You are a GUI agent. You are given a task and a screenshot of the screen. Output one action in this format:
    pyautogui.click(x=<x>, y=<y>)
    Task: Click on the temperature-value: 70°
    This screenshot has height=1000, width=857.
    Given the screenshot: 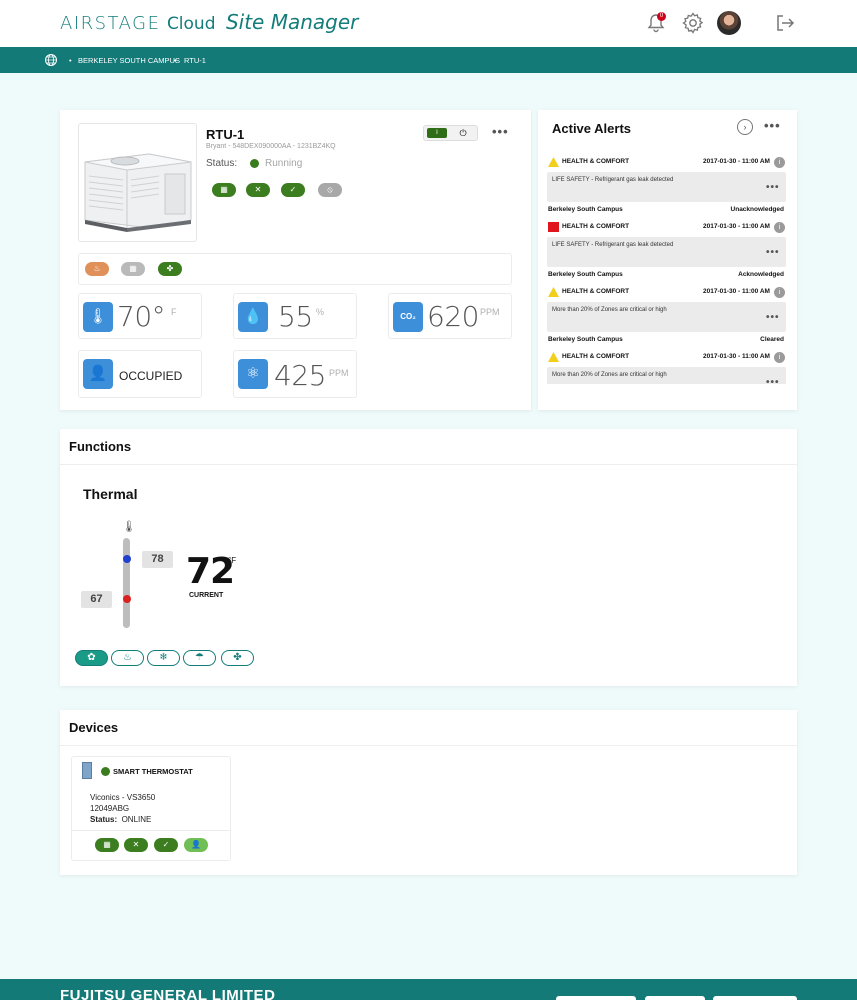 What is the action you would take?
    pyautogui.click(x=141, y=316)
    